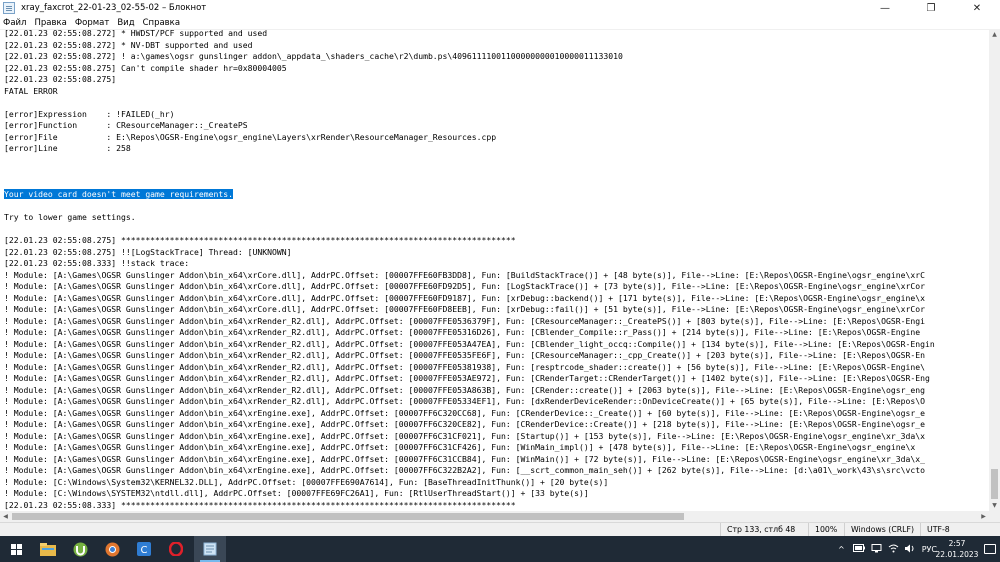 The width and height of the screenshot is (1000, 562). Describe the element at coordinates (885, 8) in the screenshot. I see `minimize-button: —` at that location.